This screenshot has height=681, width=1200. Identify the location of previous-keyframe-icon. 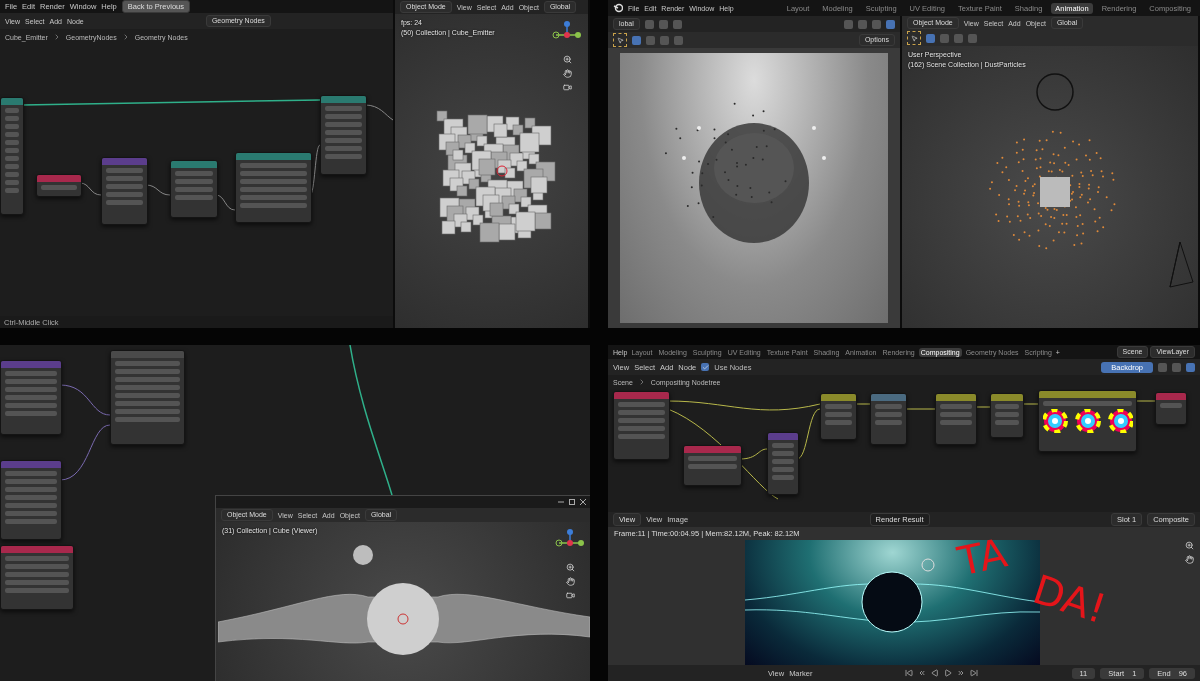
(922, 673).